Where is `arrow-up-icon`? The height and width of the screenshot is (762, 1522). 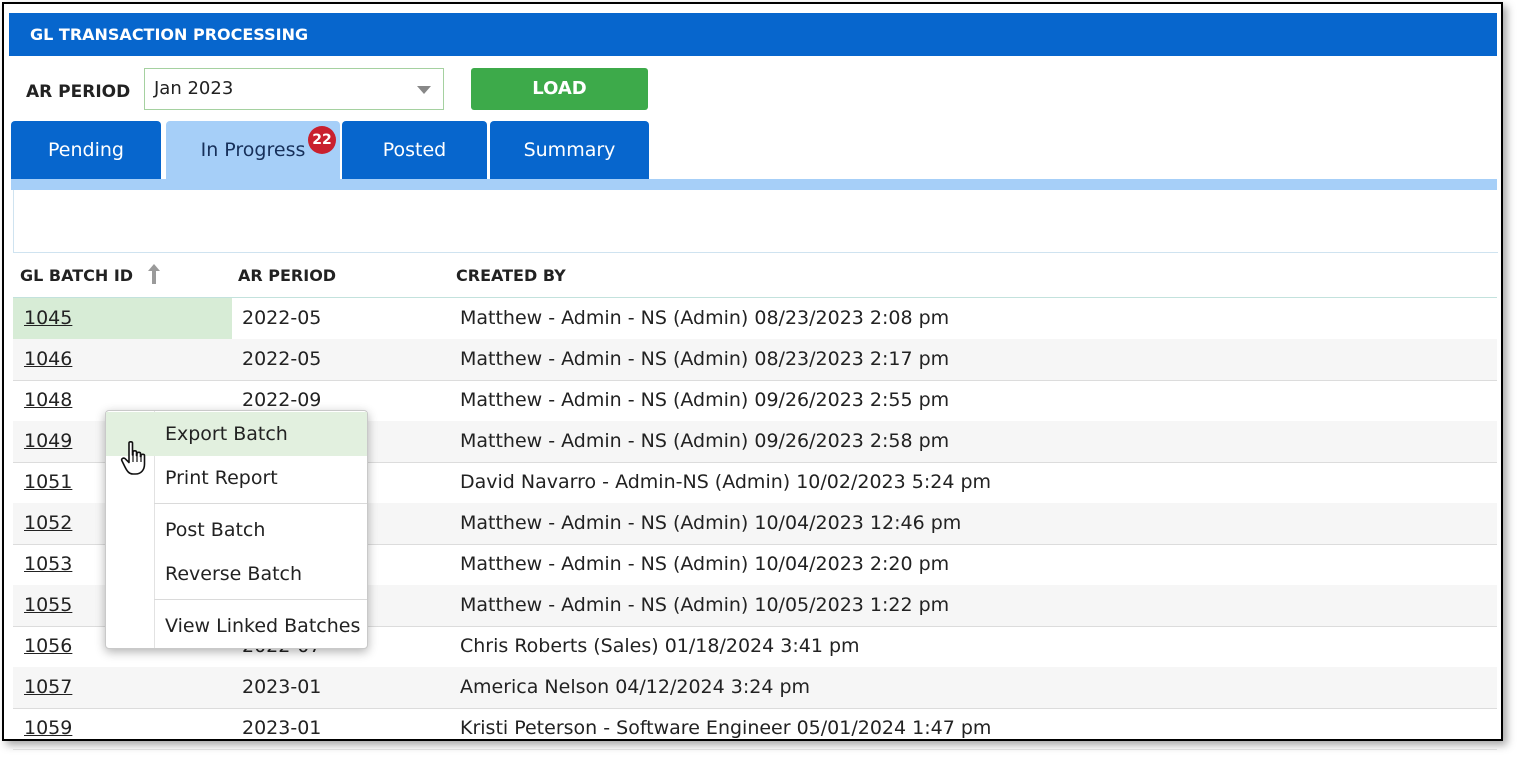
arrow-up-icon is located at coordinates (154, 274).